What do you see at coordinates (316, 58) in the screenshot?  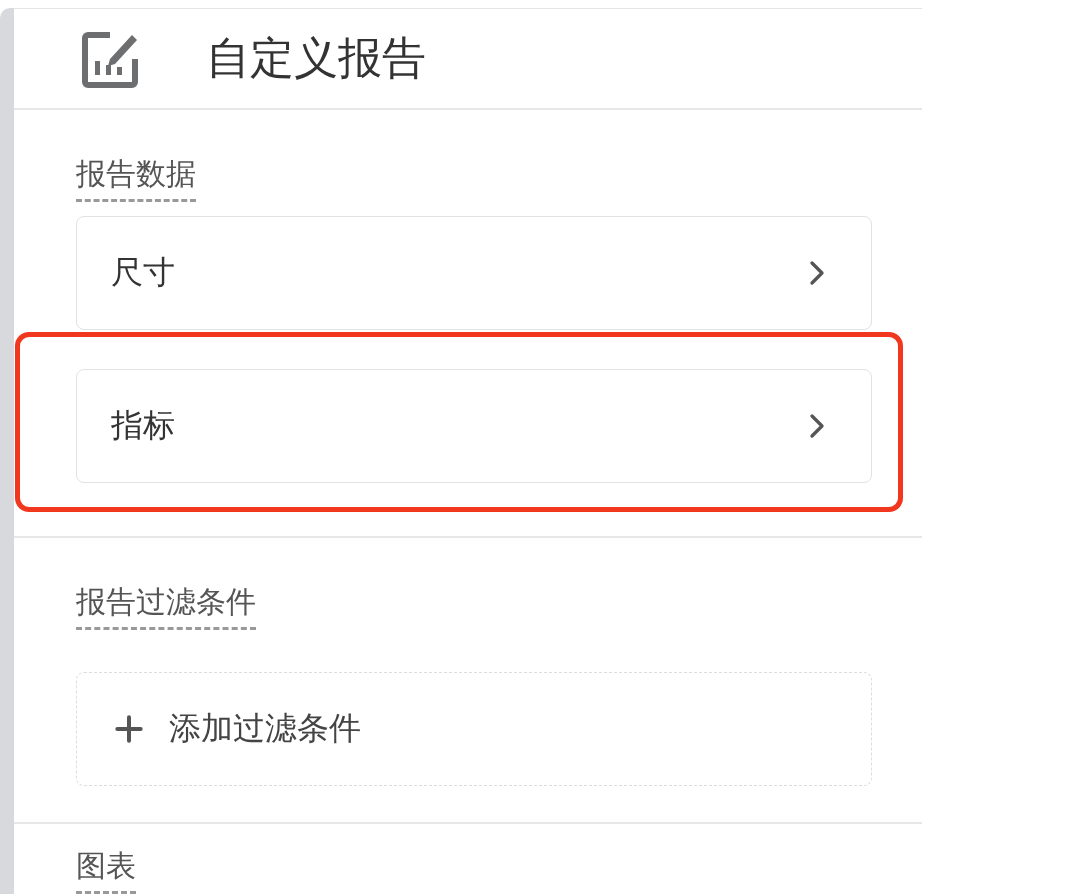 I see `panel-title: 自定义报告` at bounding box center [316, 58].